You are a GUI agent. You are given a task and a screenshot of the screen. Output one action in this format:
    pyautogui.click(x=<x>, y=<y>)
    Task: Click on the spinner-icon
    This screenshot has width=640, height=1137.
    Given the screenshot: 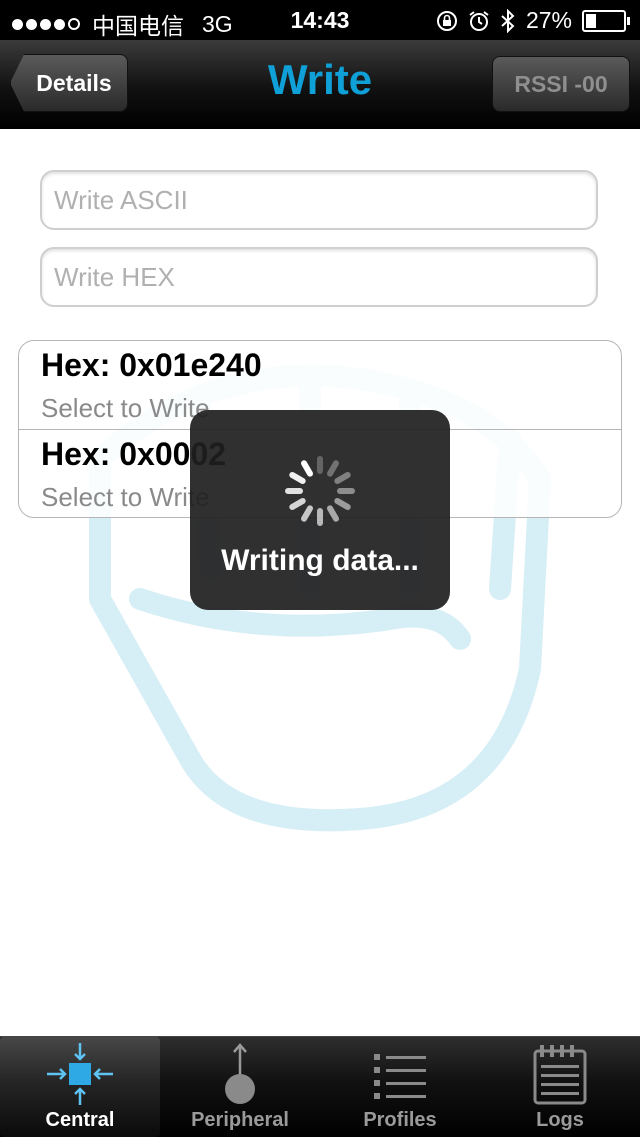 What is the action you would take?
    pyautogui.click(x=320, y=491)
    